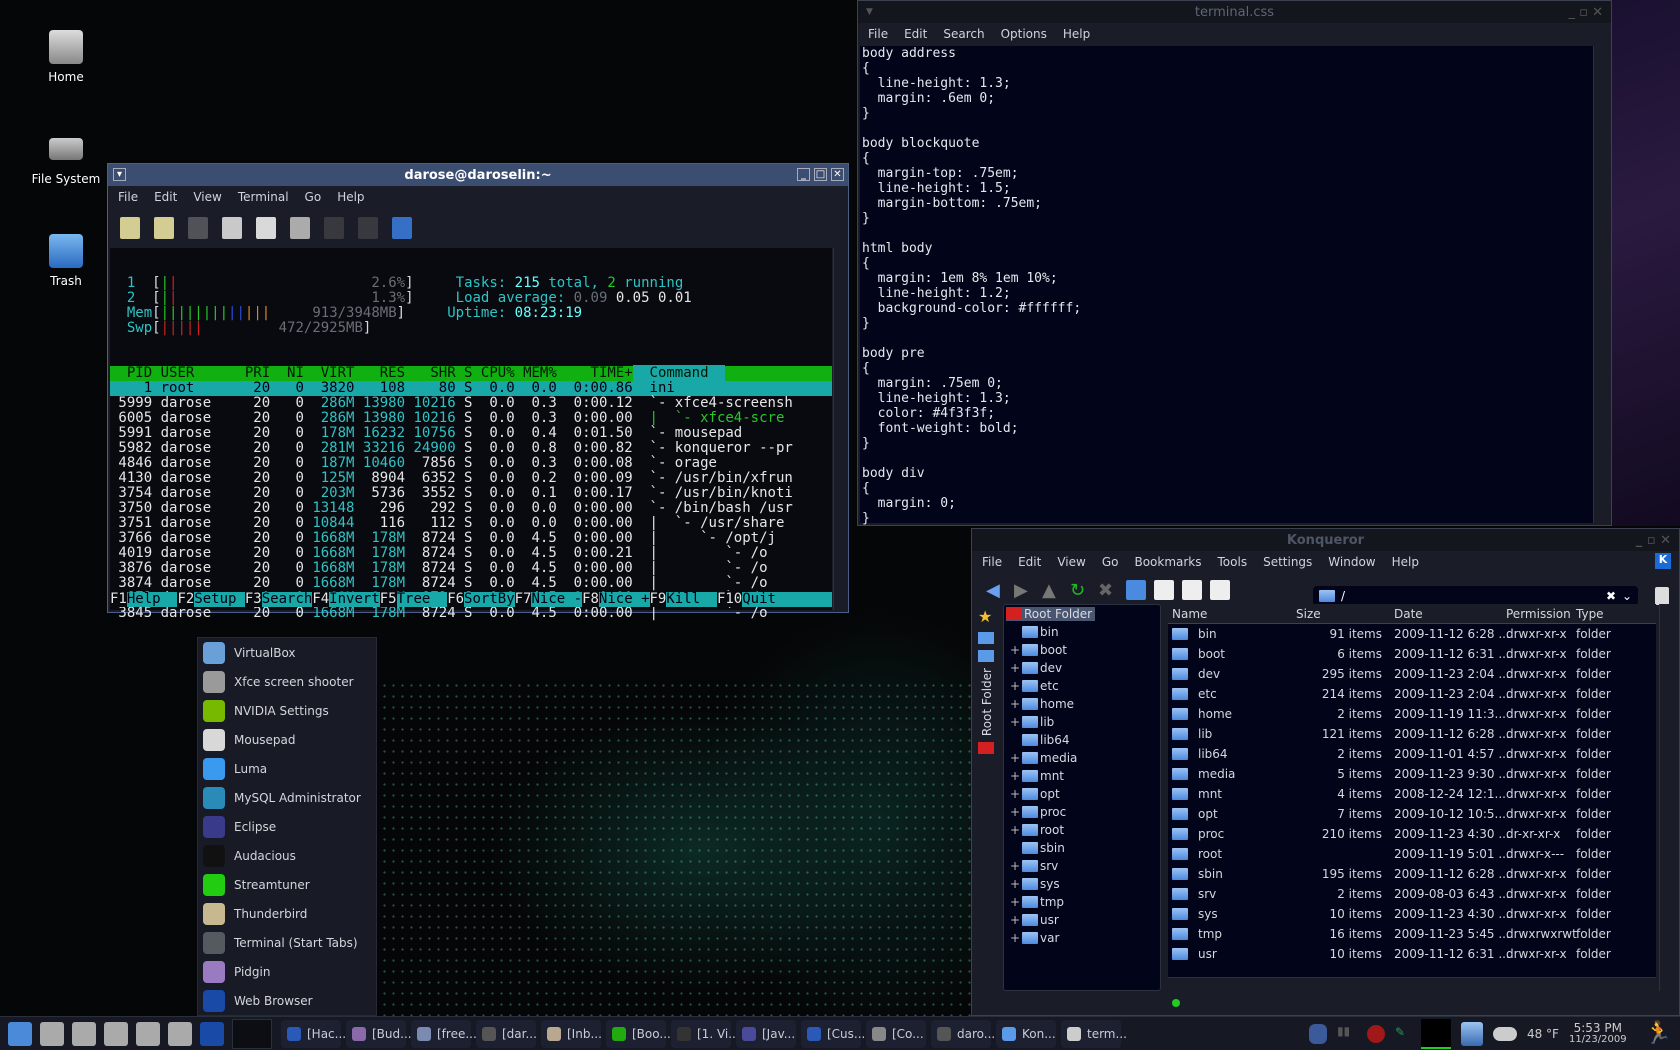  What do you see at coordinates (1052, 590) in the screenshot?
I see `up-arrow-icon: ▲` at bounding box center [1052, 590].